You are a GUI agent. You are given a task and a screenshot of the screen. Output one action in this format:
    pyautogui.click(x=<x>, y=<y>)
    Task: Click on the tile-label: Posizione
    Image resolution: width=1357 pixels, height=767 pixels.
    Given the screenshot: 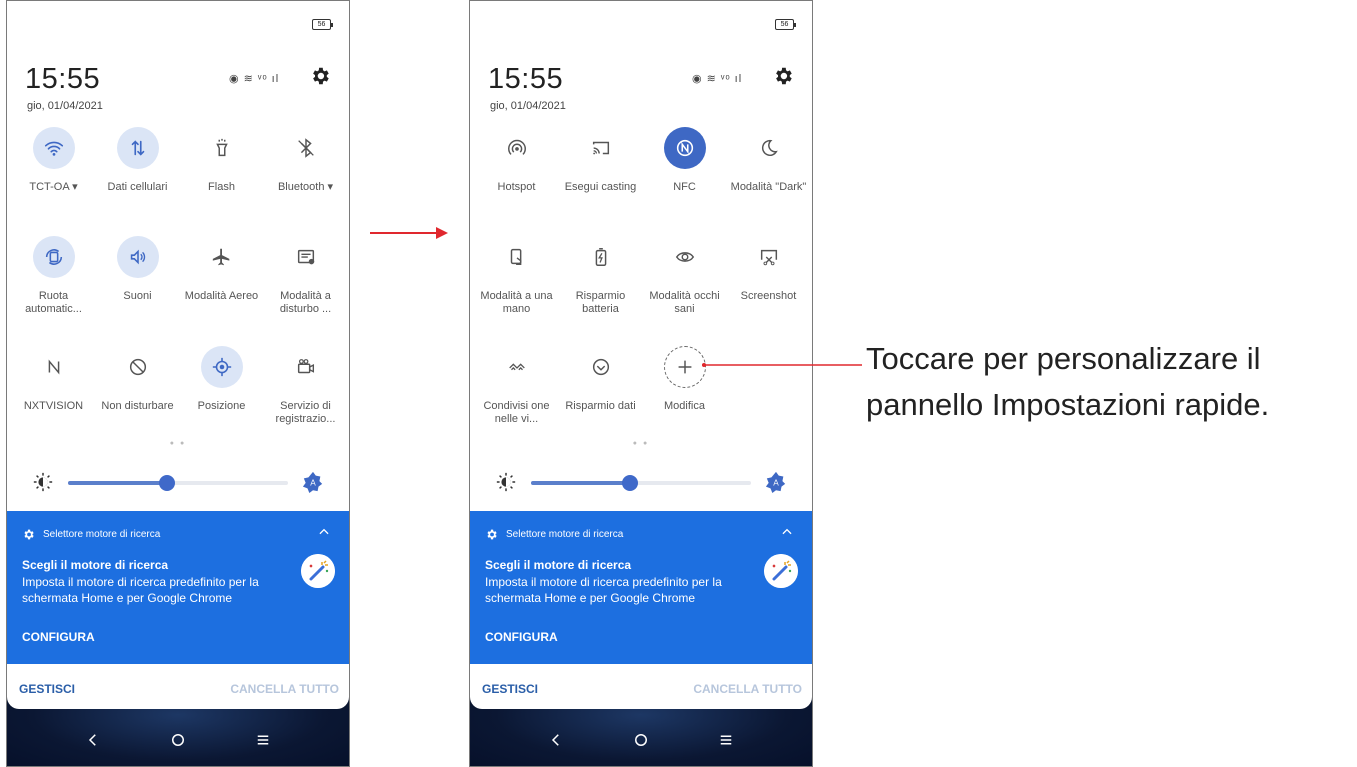 What is the action you would take?
    pyautogui.click(x=221, y=406)
    